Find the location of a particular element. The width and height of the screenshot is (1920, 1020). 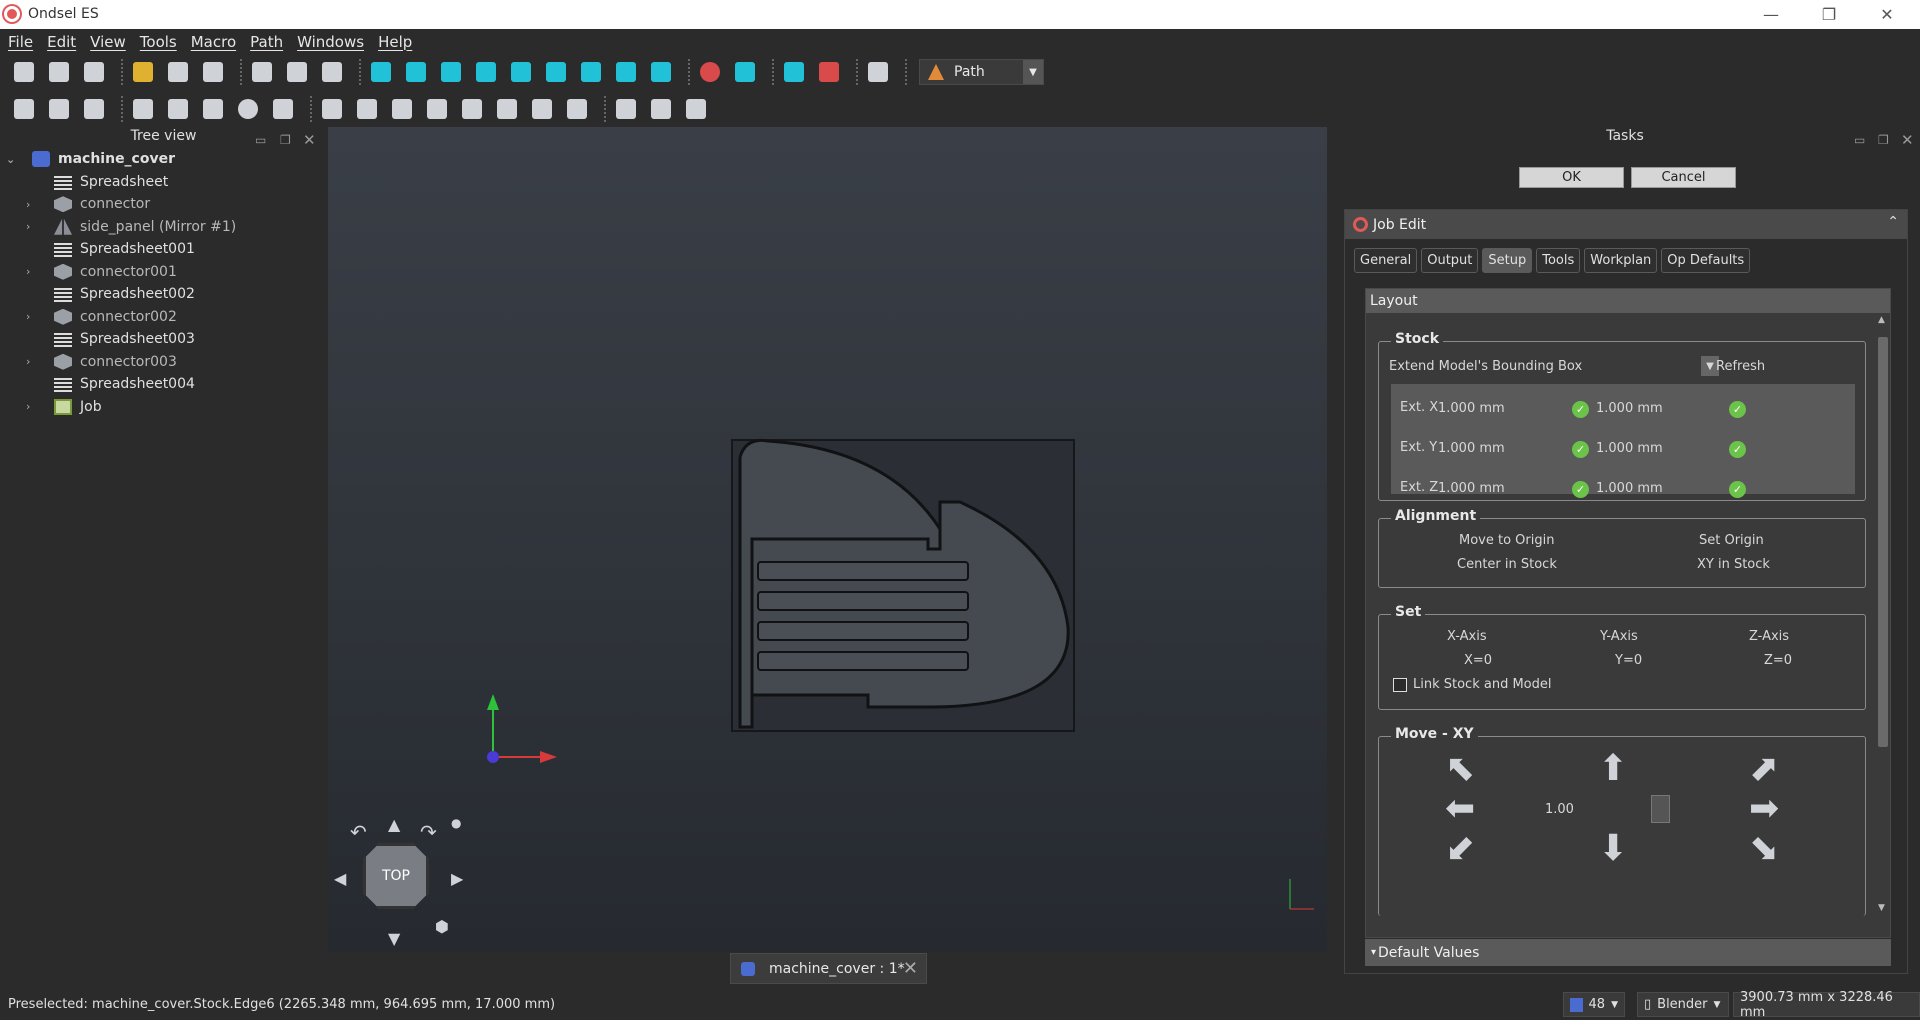

group-icon is located at coordinates (297, 72).